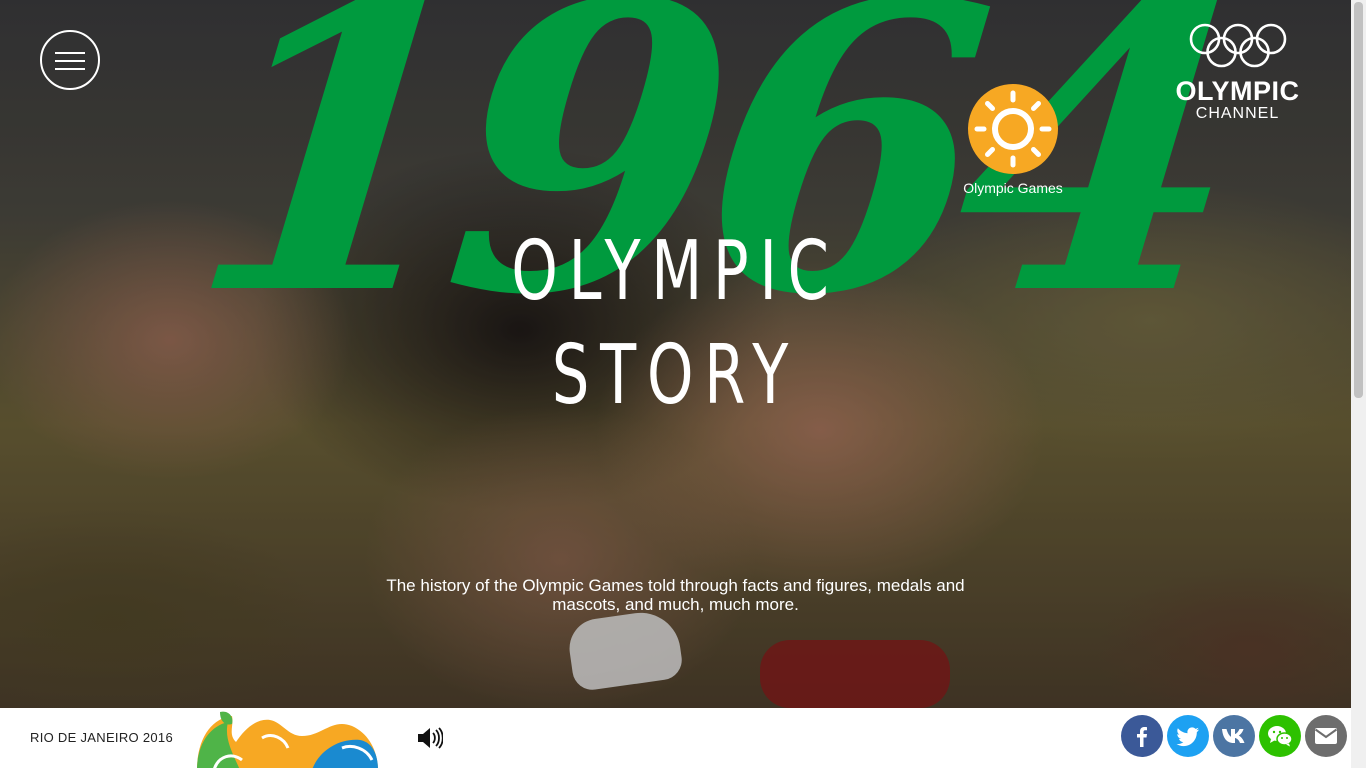 The image size is (1366, 768). I want to click on share-vk-button, so click(1234, 736).